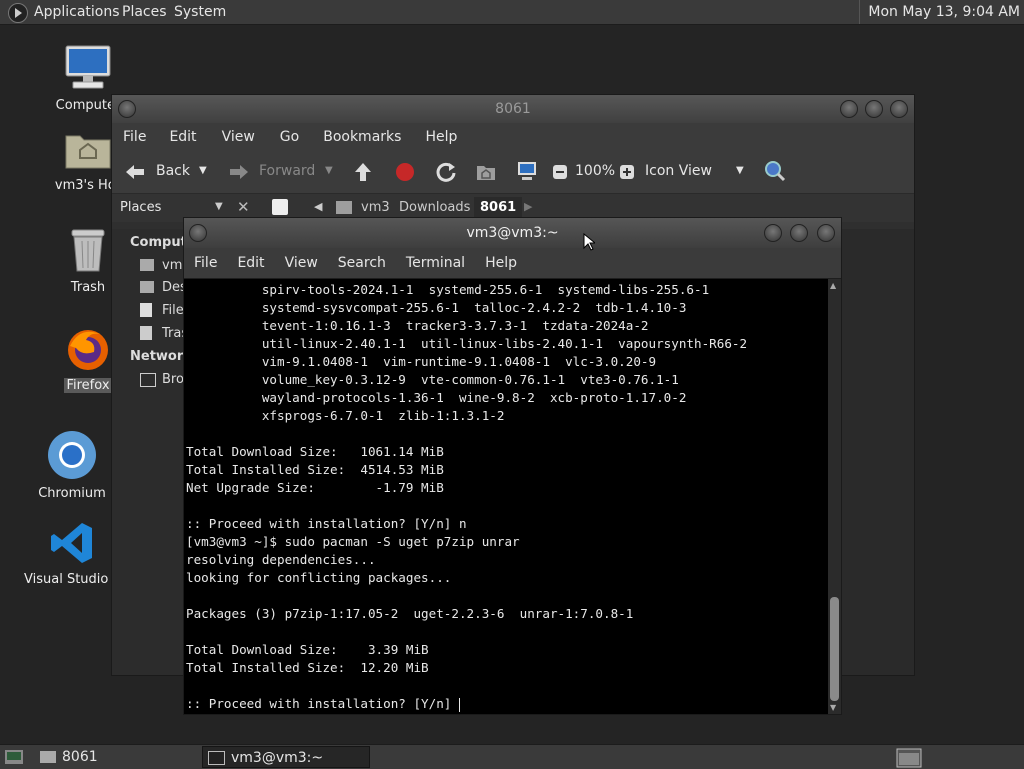  What do you see at coordinates (200, 12) in the screenshot?
I see `system-menu: System` at bounding box center [200, 12].